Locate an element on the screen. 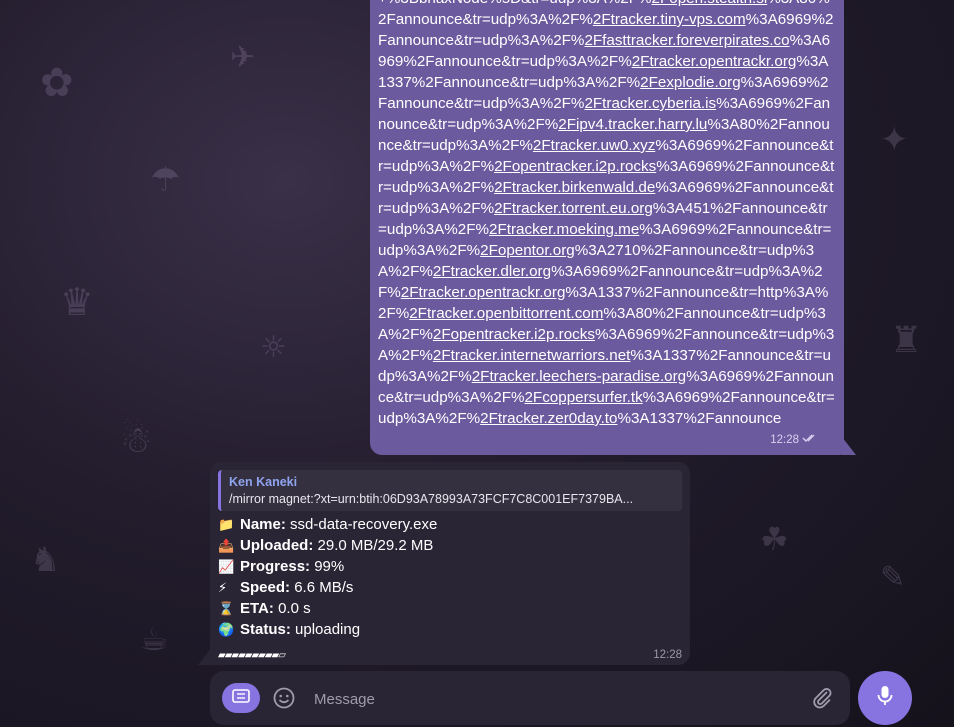 The width and height of the screenshot is (954, 727). status-line-speed: ⚡ Speed: 6.6 MB/s is located at coordinates (285, 588).